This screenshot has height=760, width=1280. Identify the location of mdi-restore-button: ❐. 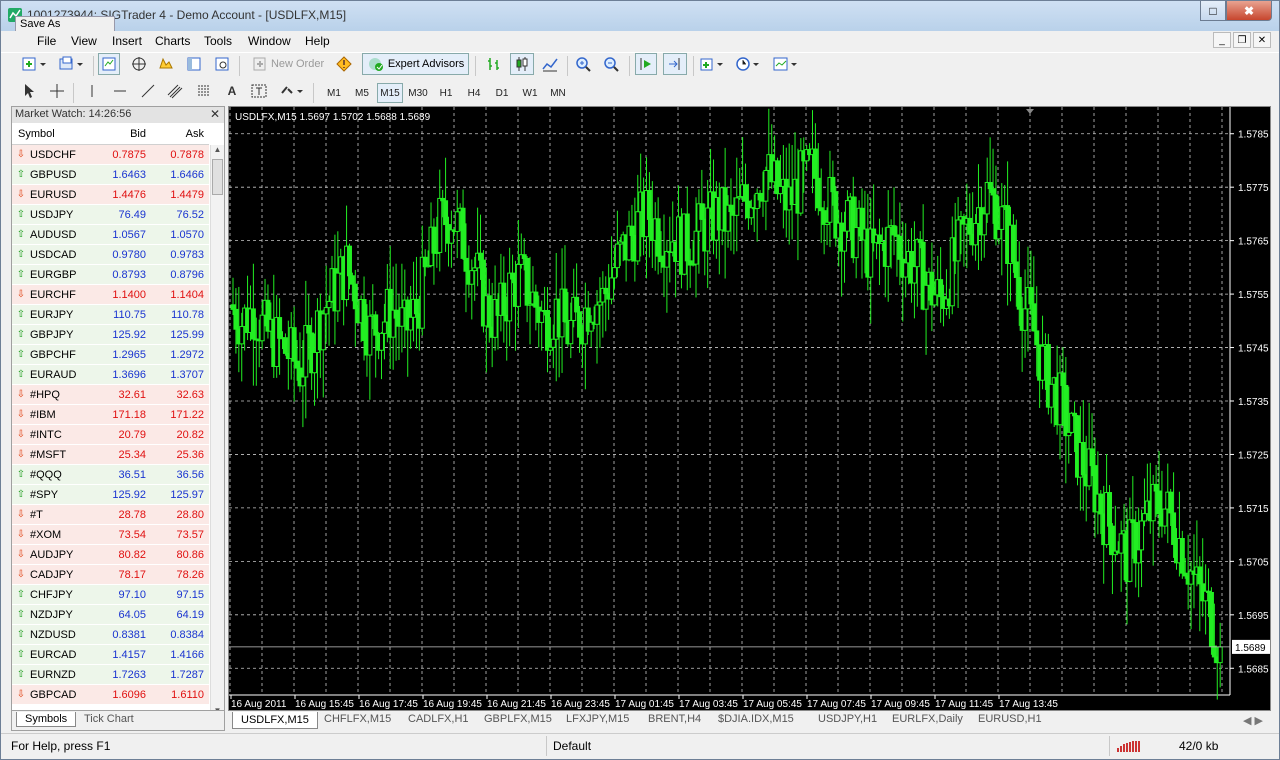
(1242, 40).